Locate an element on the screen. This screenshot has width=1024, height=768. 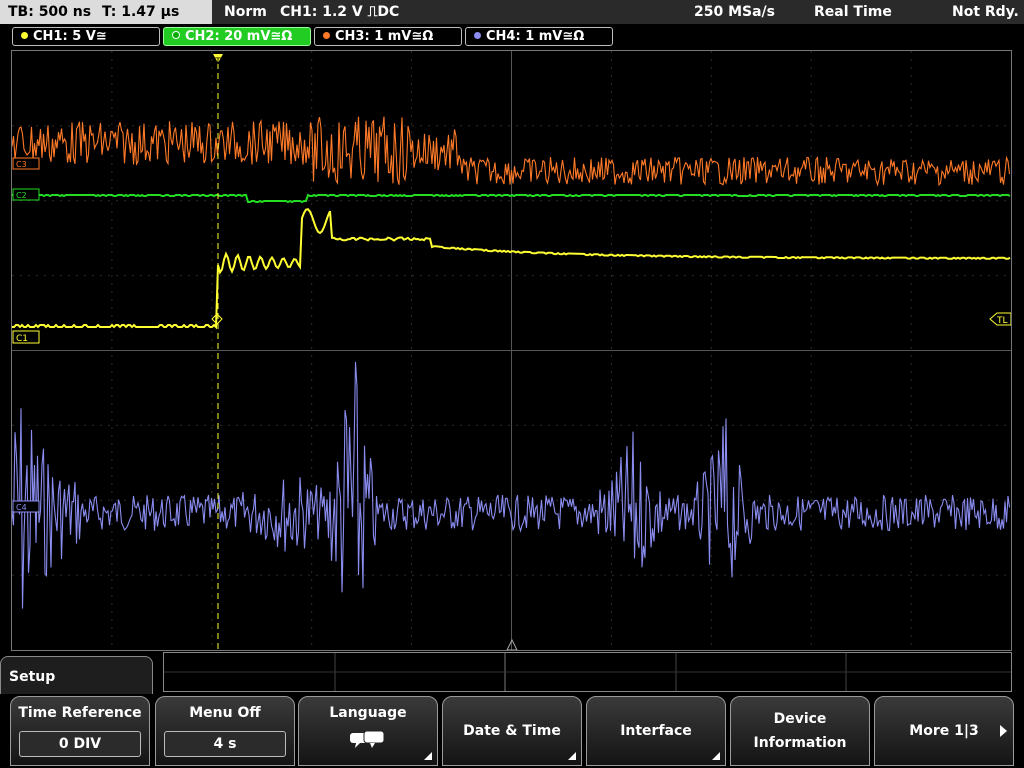
date-time-button: Date & Time is located at coordinates (512, 731).